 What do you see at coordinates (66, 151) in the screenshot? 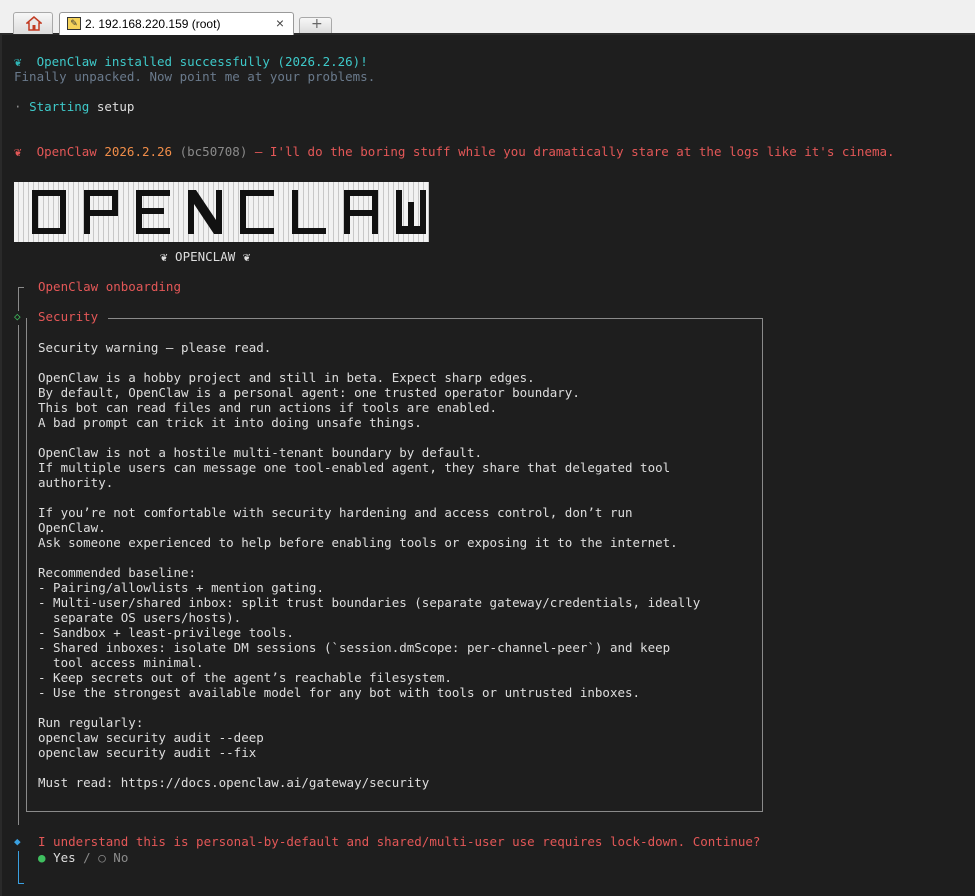
I see `banner-name: OpenClaw` at bounding box center [66, 151].